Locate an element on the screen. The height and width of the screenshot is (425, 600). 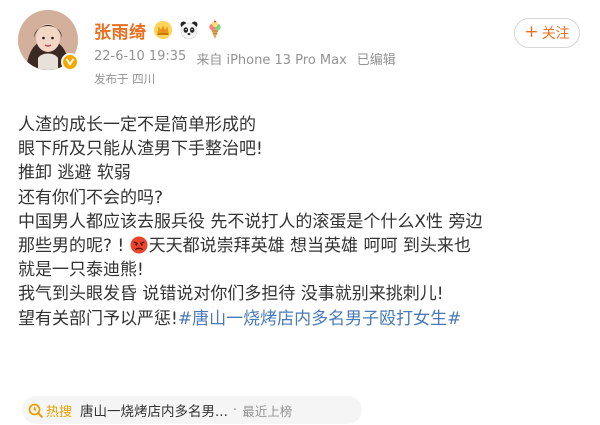
post-location: 发布于 四川 is located at coordinates (125, 79).